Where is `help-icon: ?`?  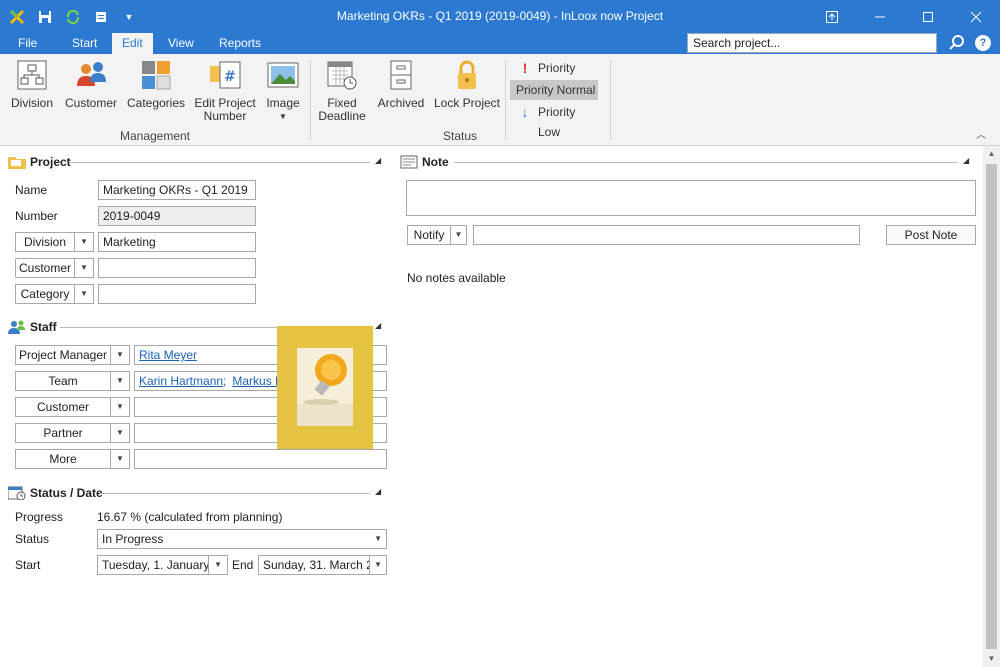
help-icon: ? is located at coordinates (983, 43).